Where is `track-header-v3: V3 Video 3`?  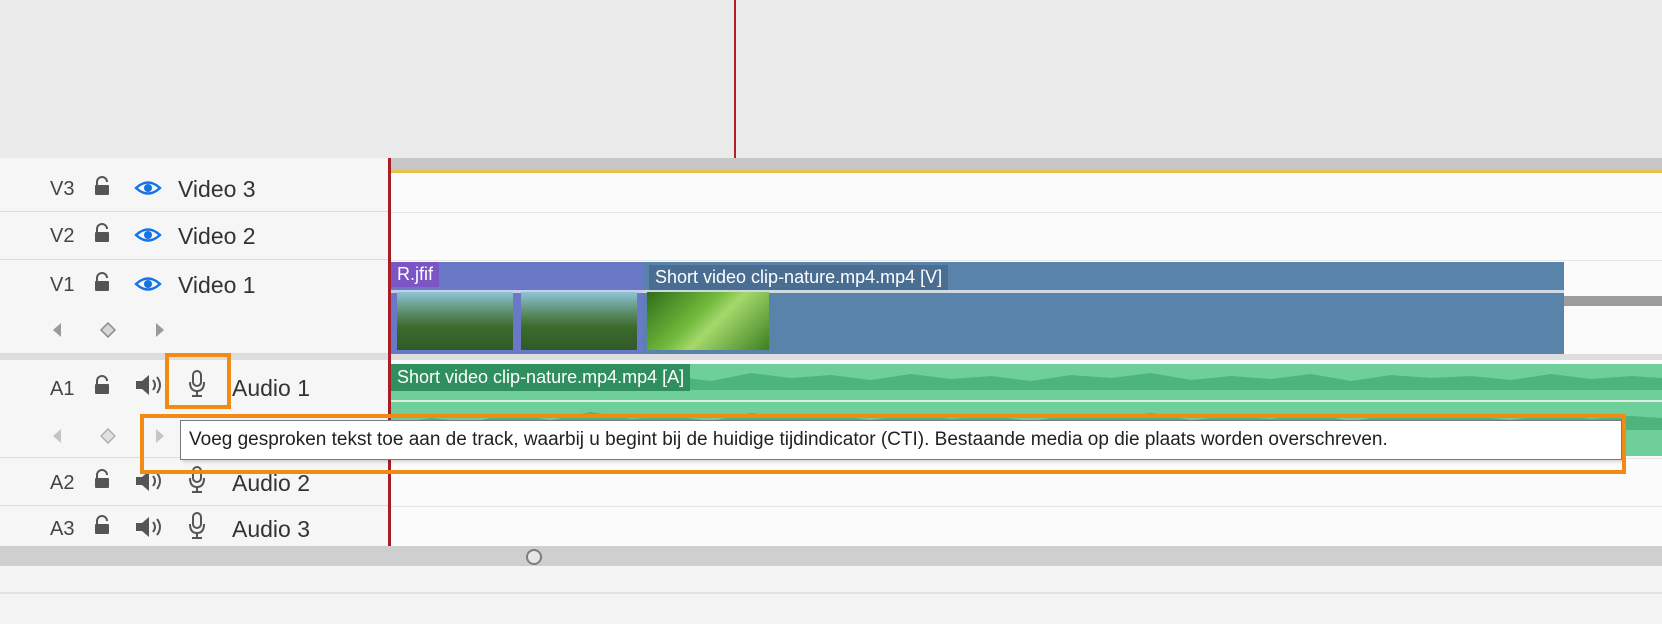 track-header-v3: V3 Video 3 is located at coordinates (194, 185).